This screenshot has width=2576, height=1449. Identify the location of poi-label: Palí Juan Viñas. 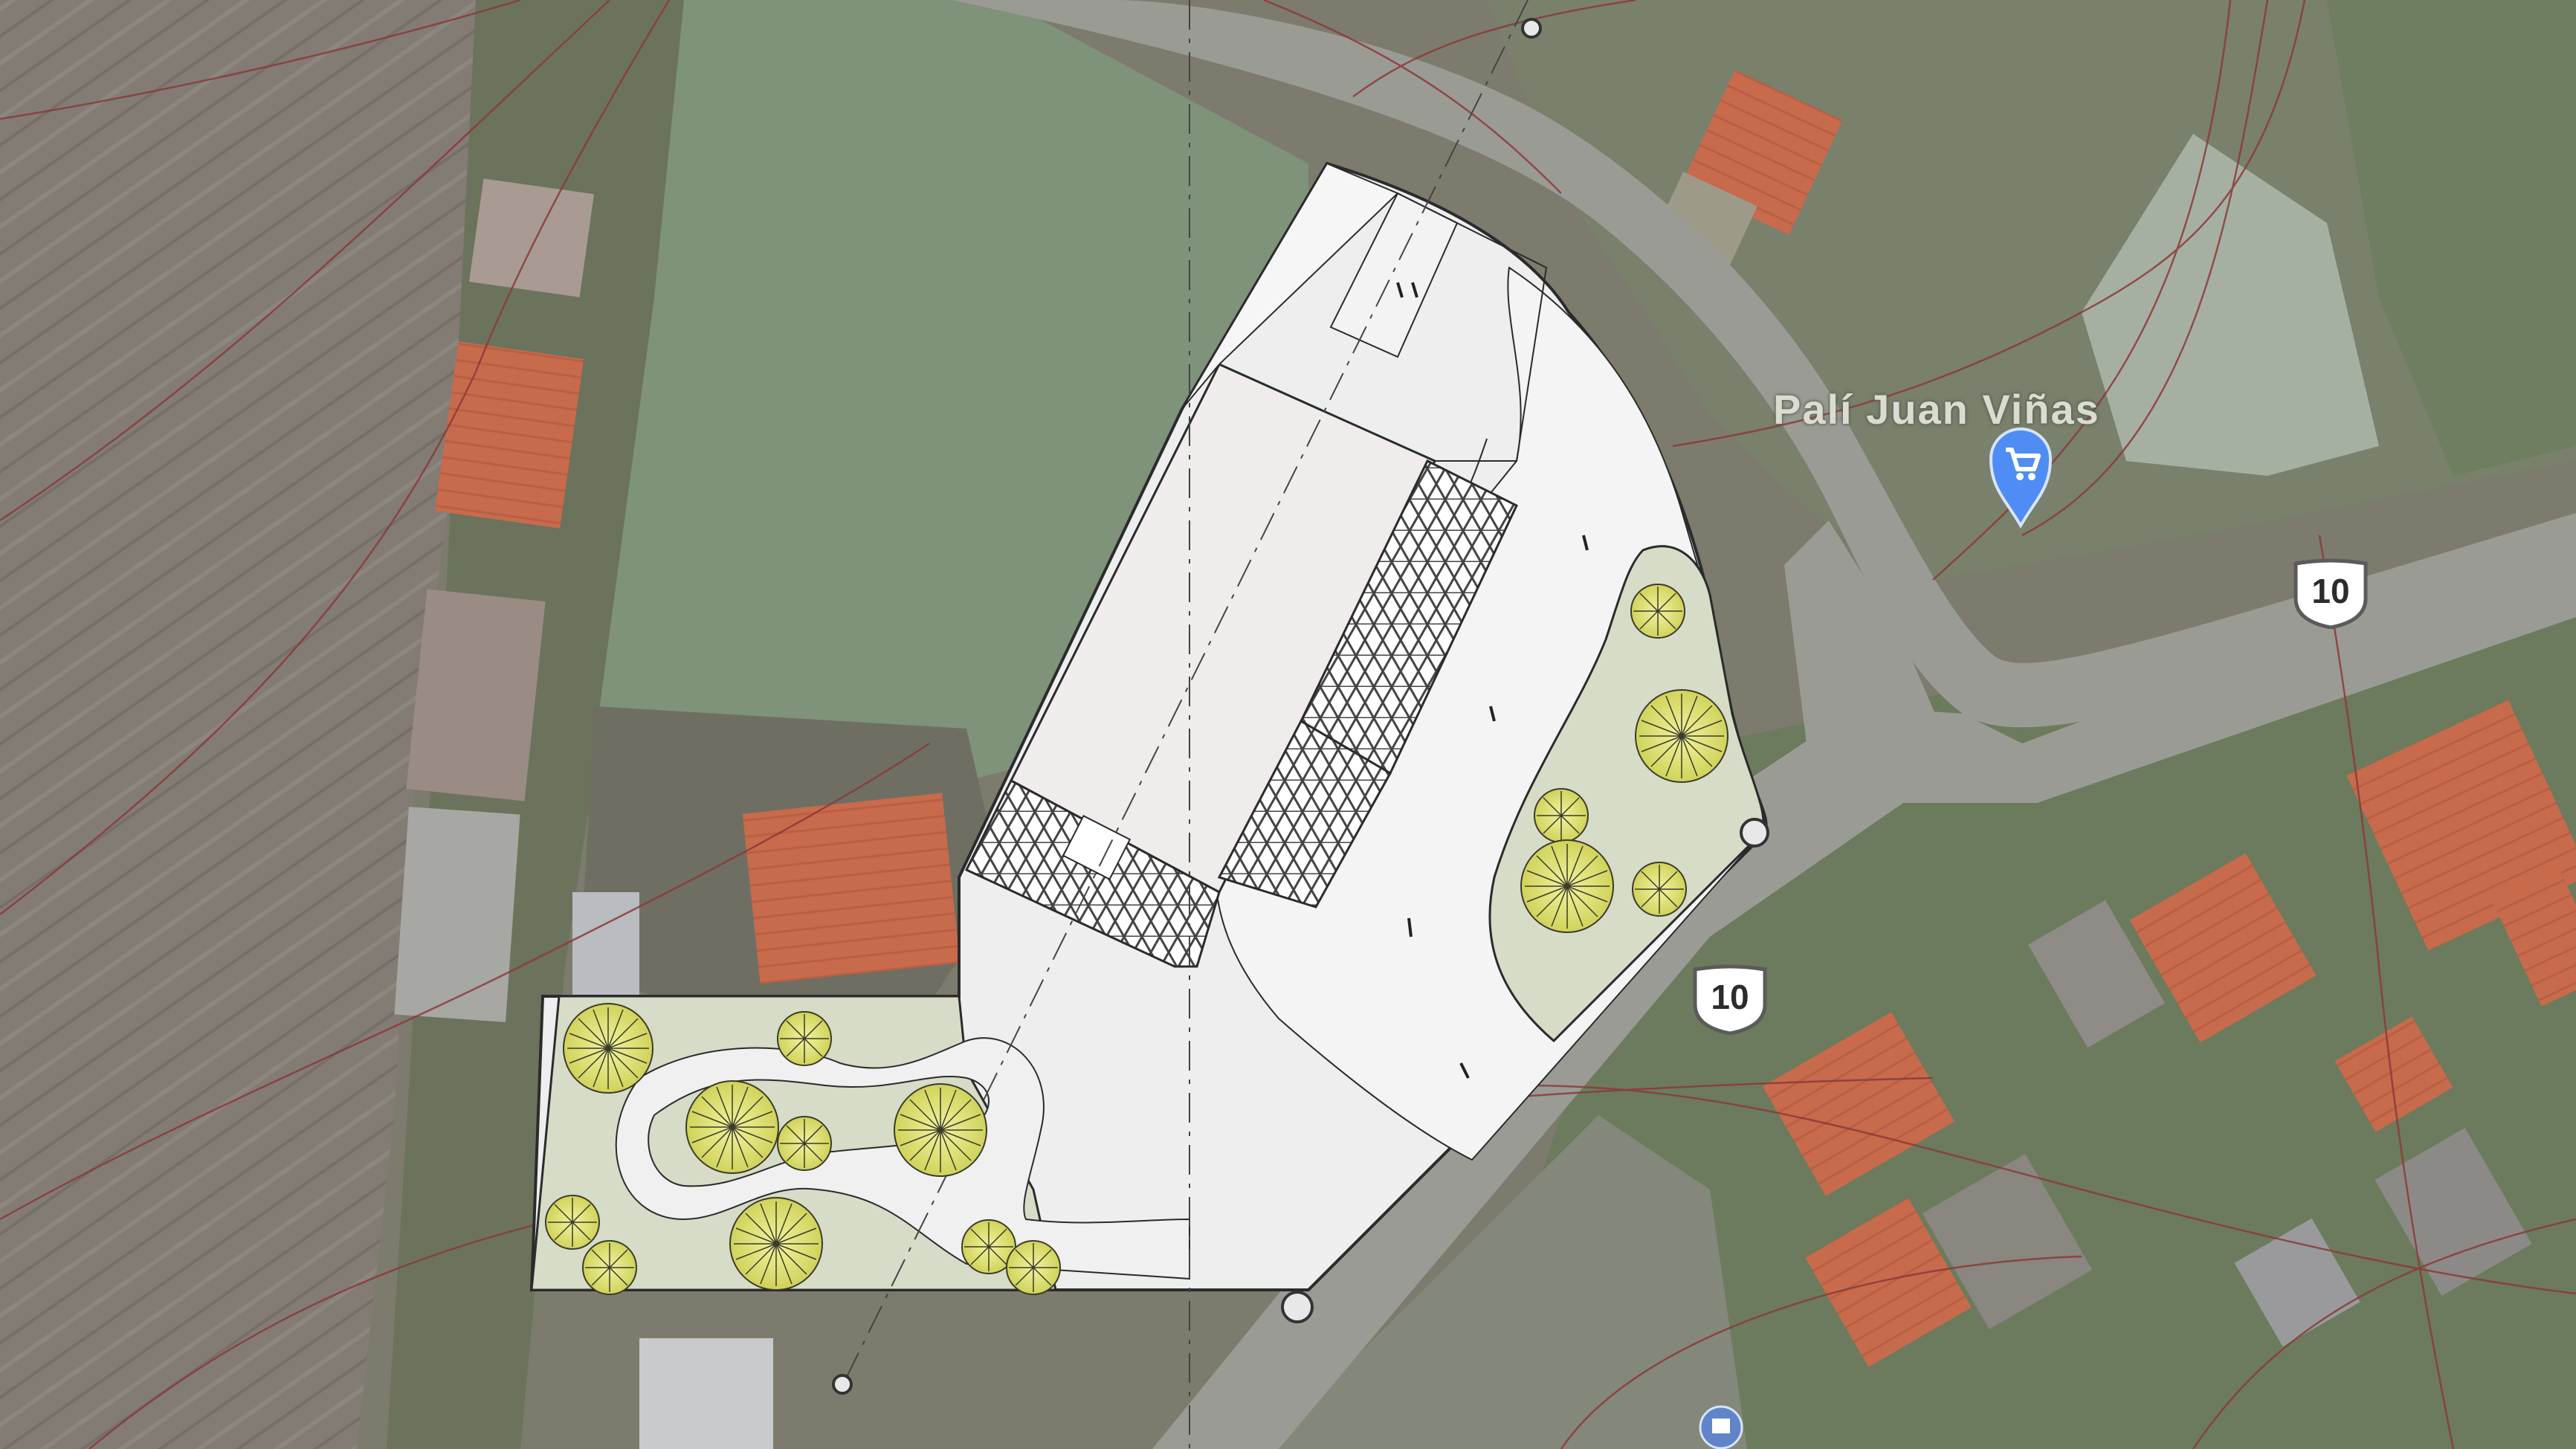
(1936, 409).